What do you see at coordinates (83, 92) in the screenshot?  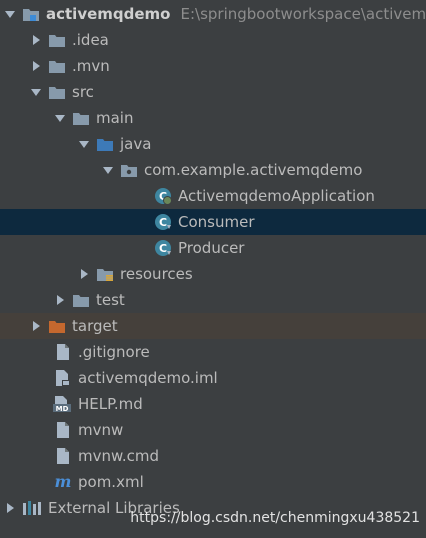 I see `folder-label: src` at bounding box center [83, 92].